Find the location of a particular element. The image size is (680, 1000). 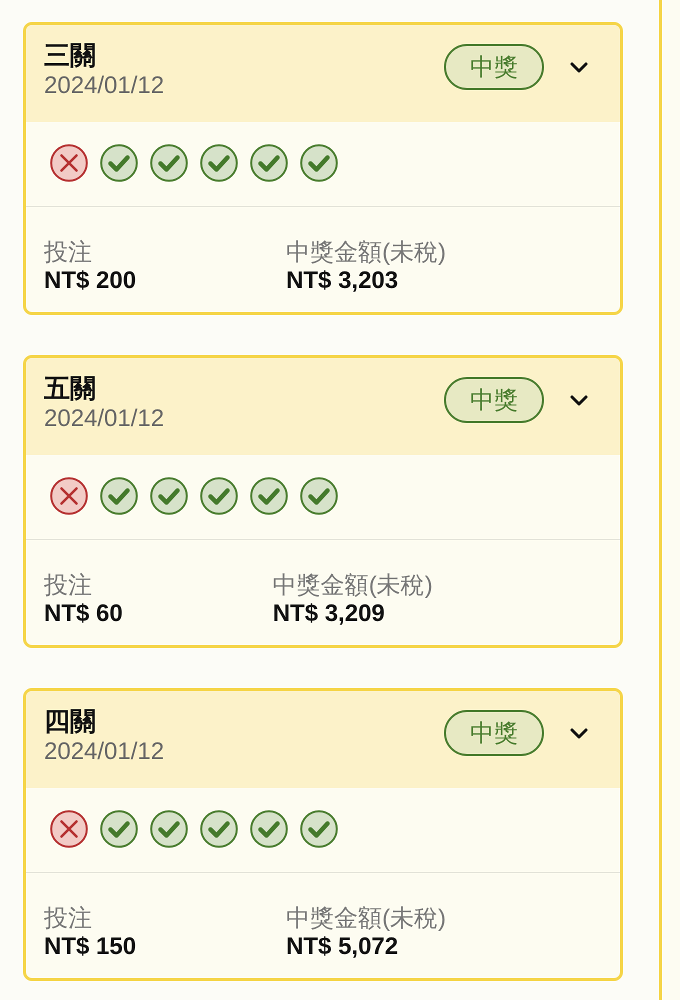

stake-amount: NT$ 60 is located at coordinates (83, 614).